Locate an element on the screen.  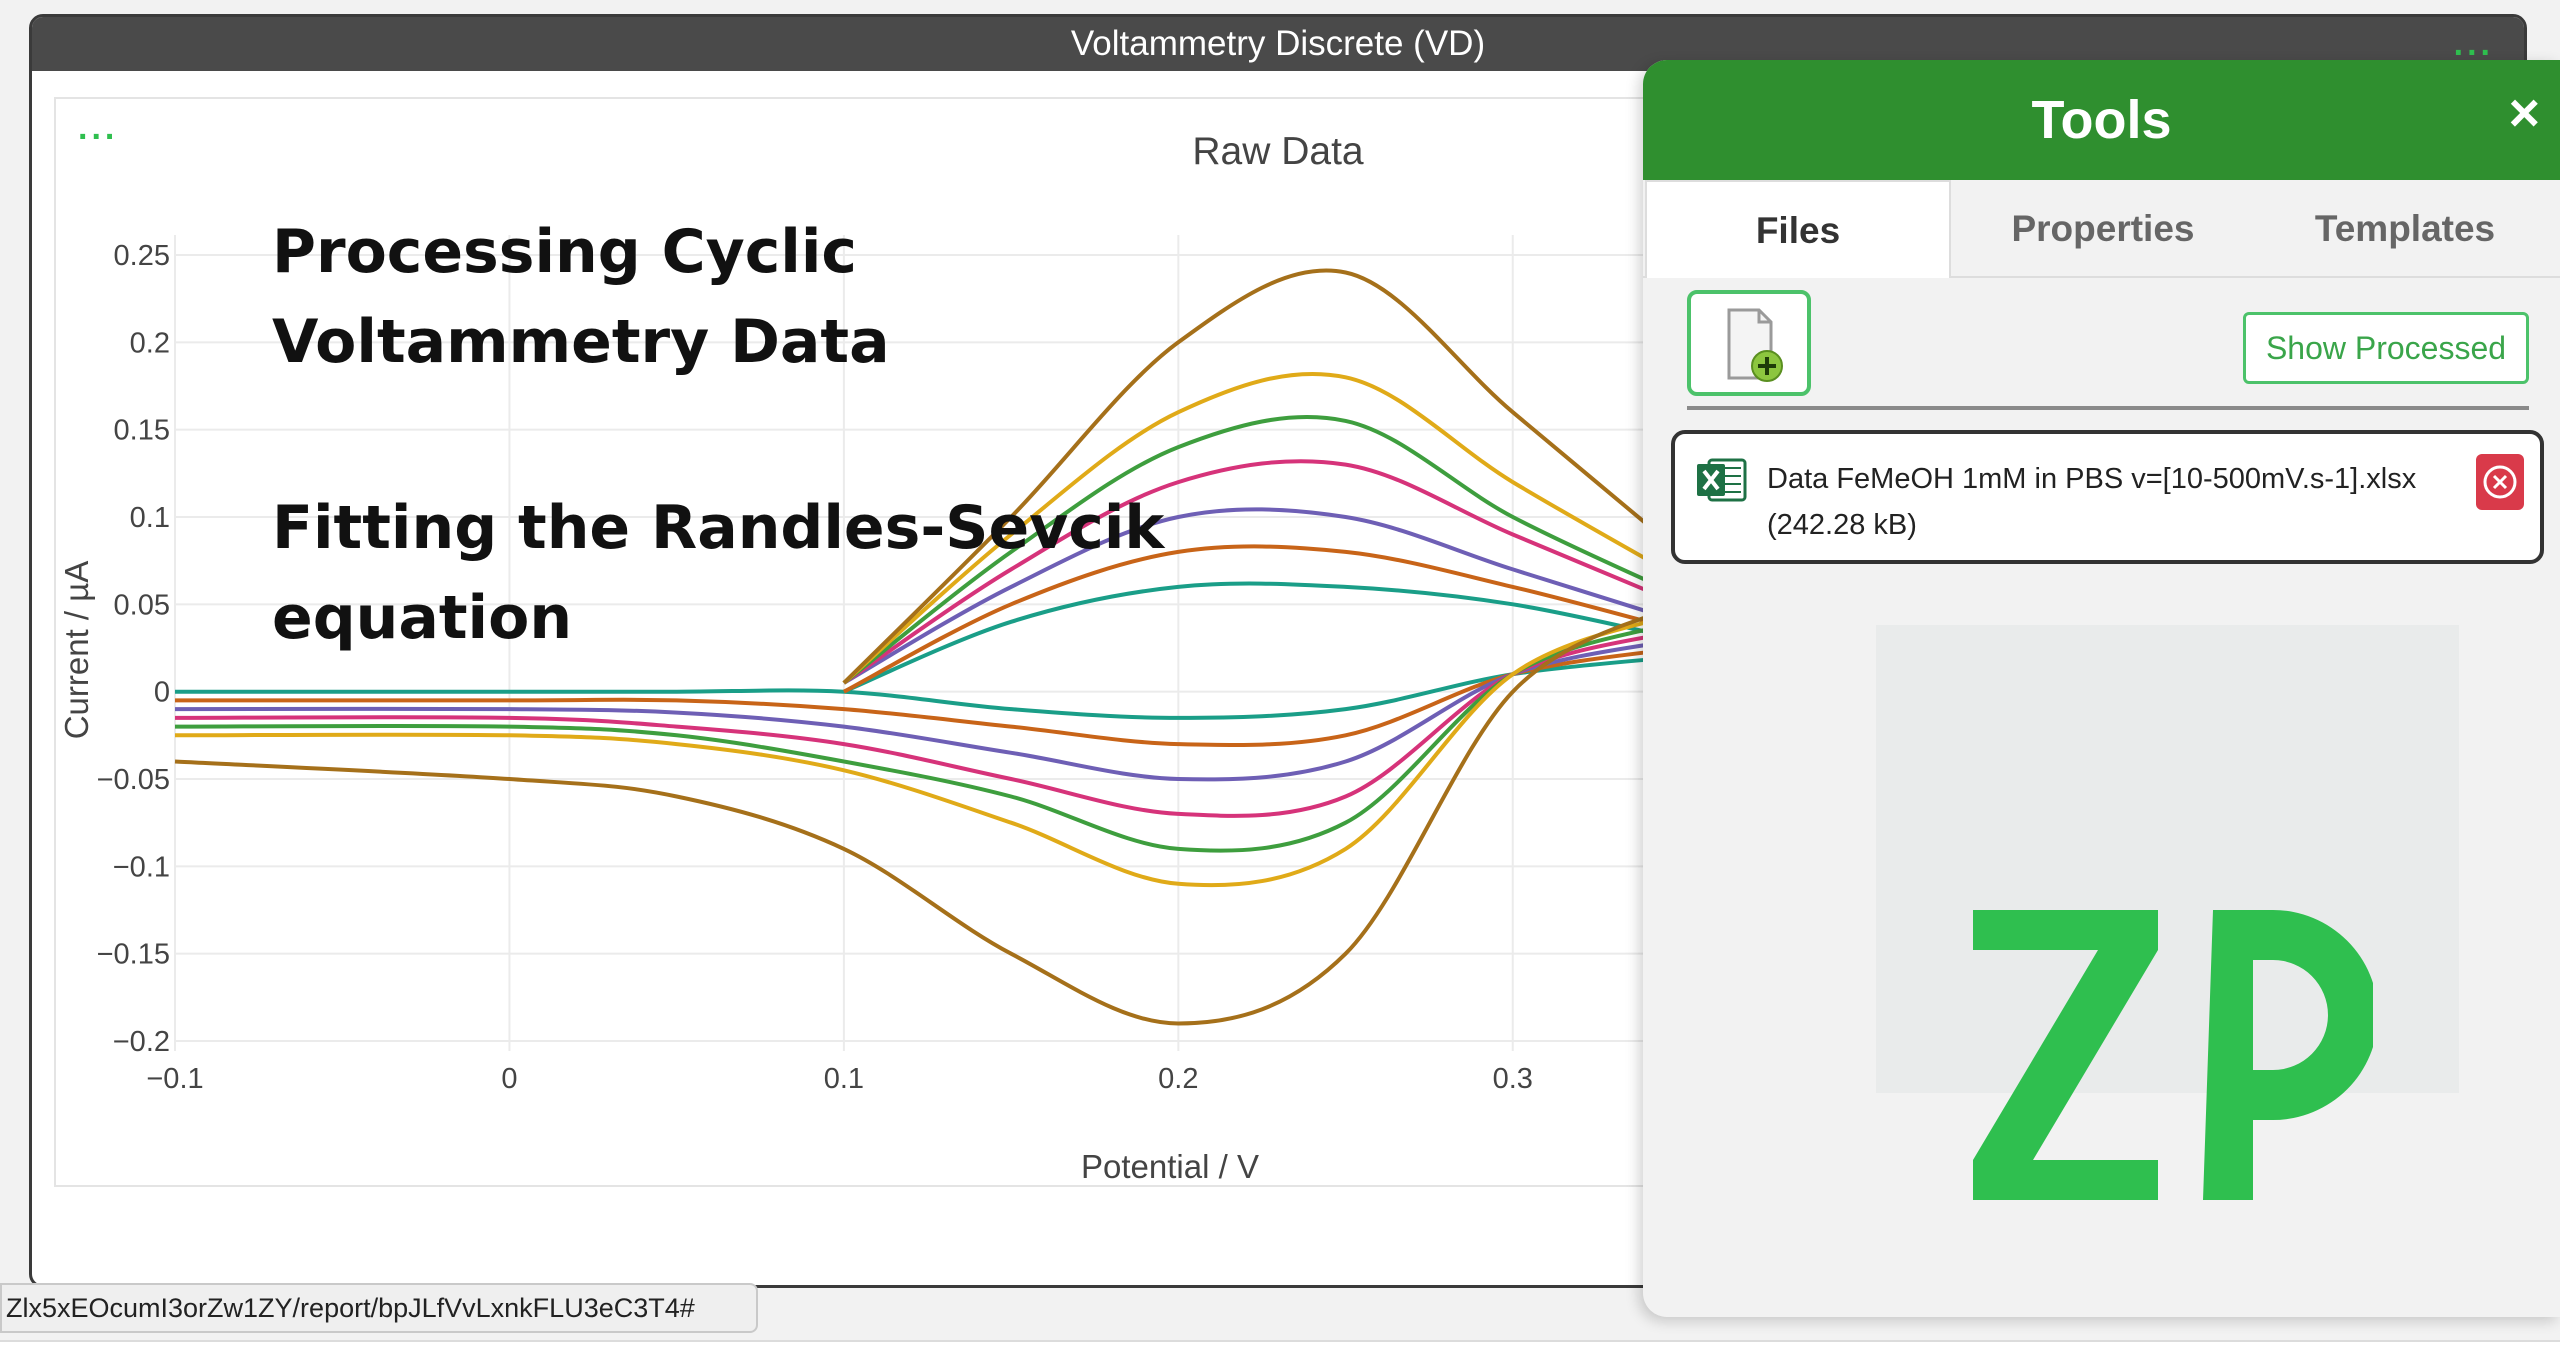
x-tick-label: 0 is located at coordinates (509, 1079).